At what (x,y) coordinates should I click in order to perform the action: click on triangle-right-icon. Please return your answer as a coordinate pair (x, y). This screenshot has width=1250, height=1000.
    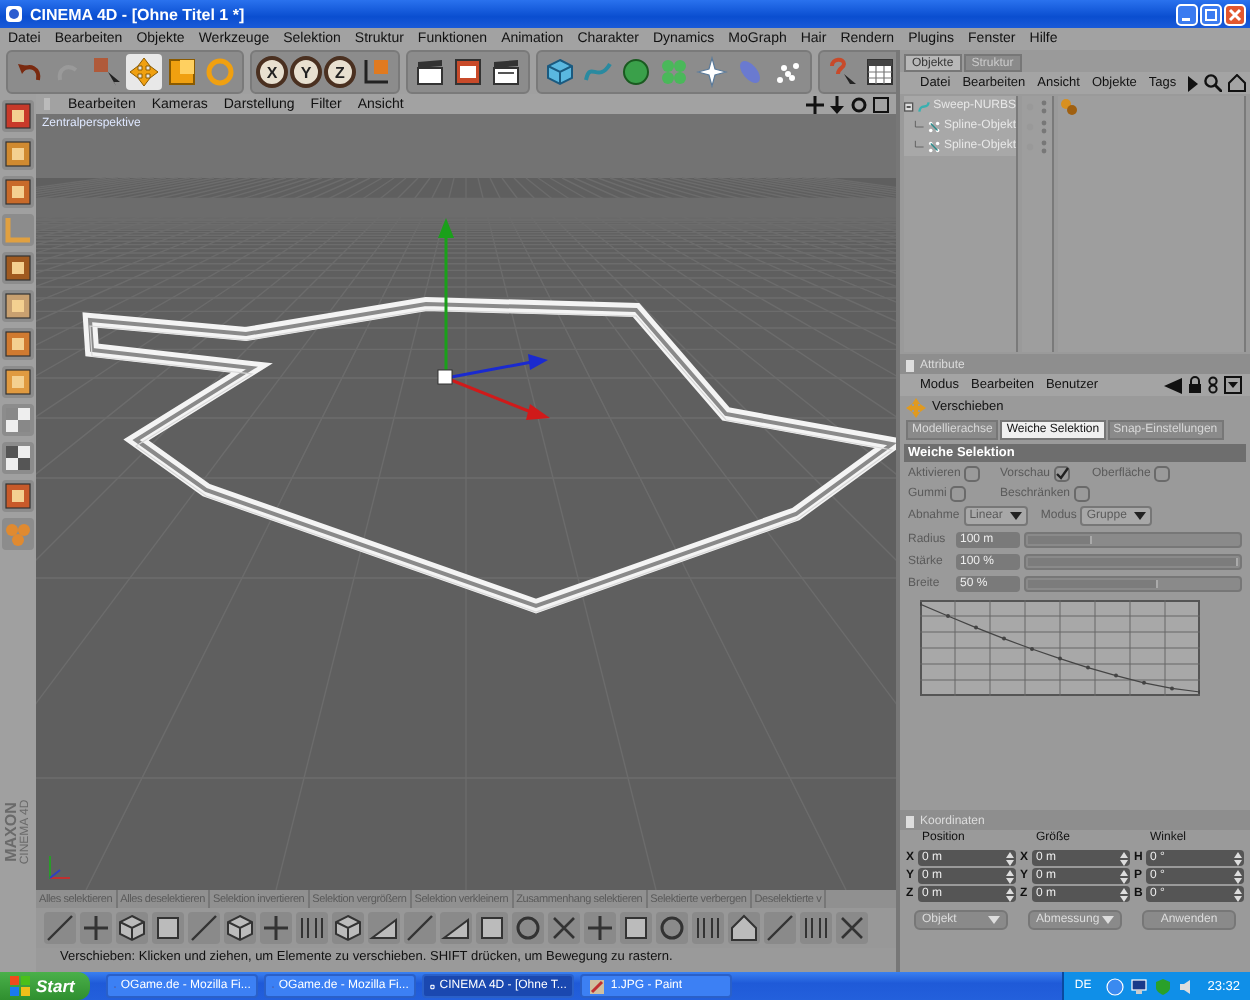
    Looking at the image, I should click on (1193, 83).